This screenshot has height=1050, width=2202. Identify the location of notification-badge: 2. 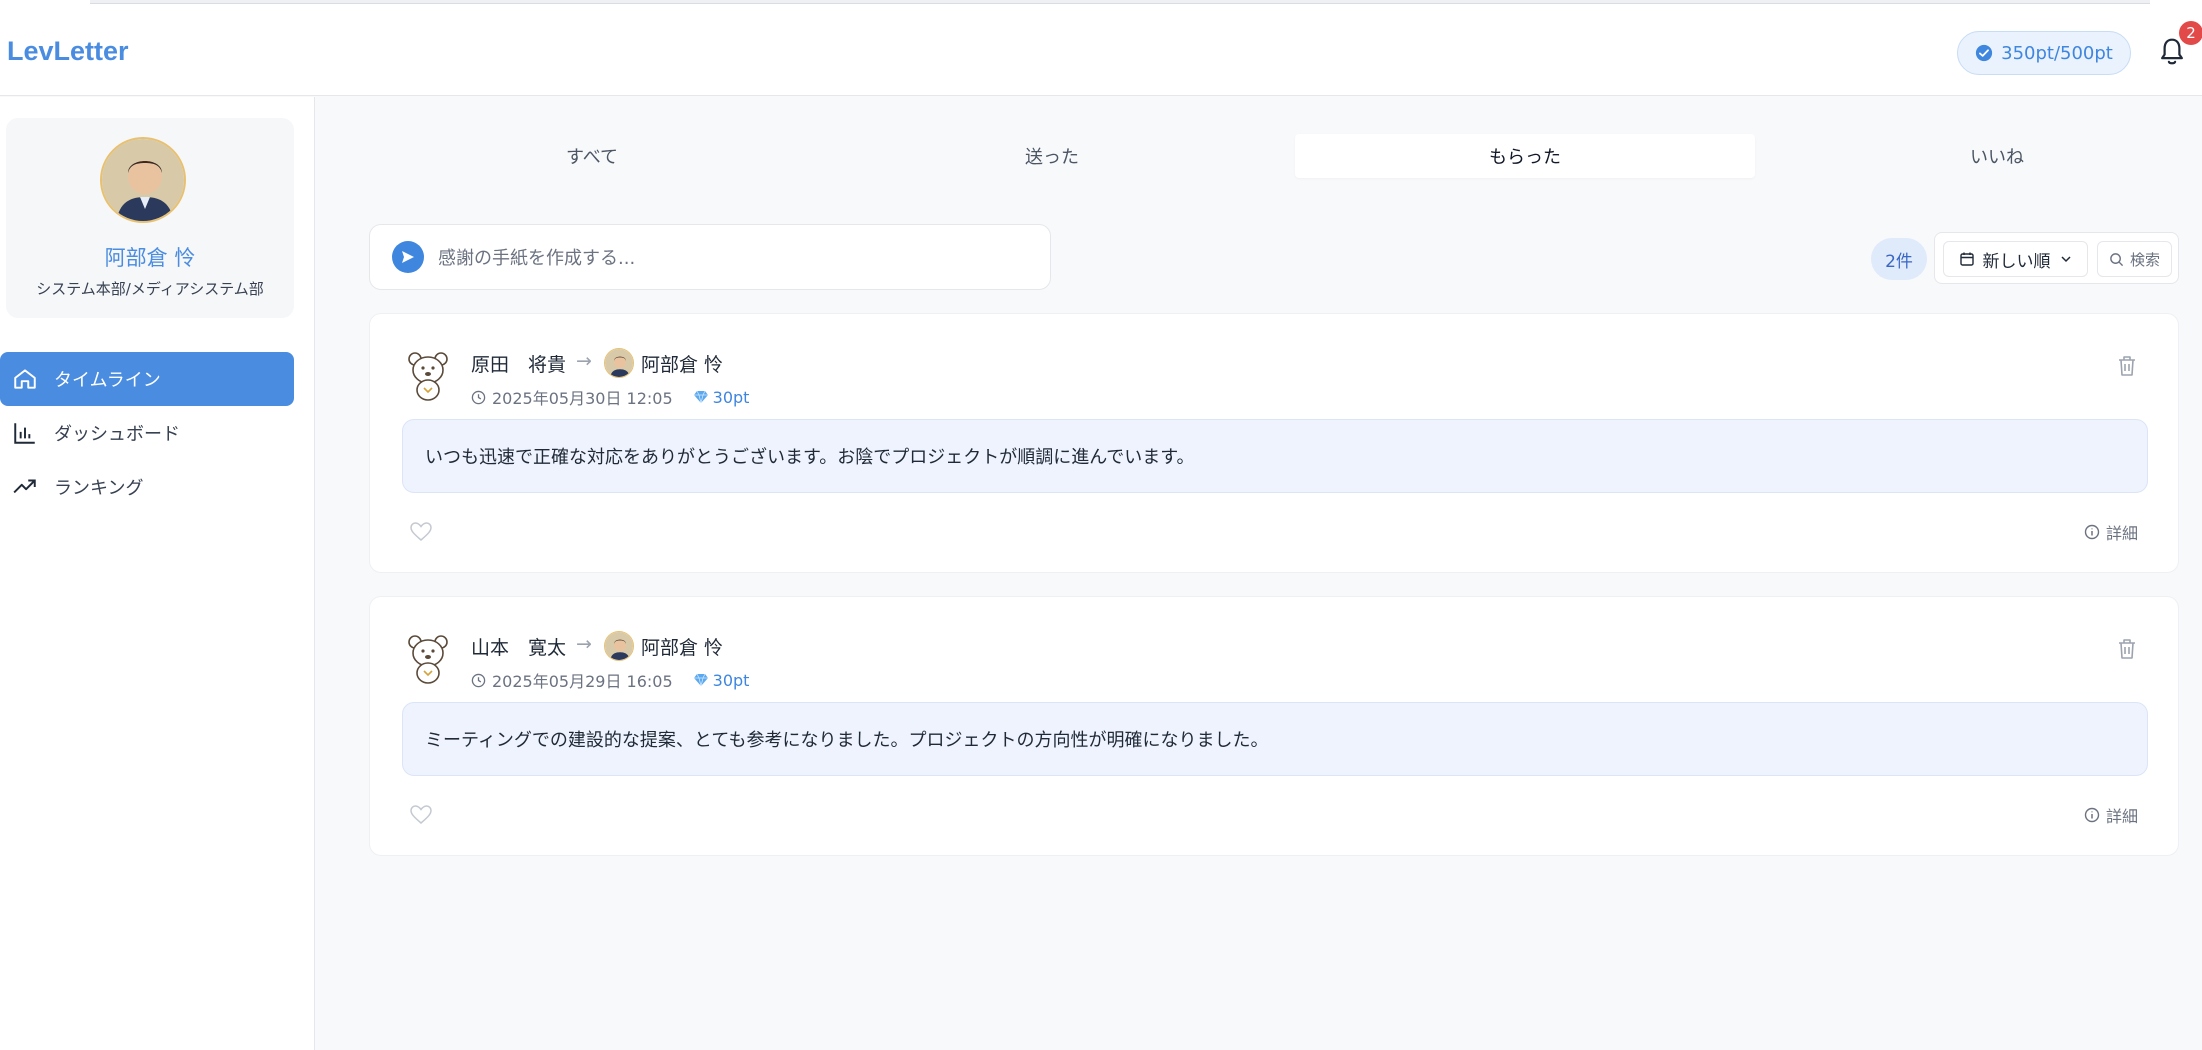
(2190, 33).